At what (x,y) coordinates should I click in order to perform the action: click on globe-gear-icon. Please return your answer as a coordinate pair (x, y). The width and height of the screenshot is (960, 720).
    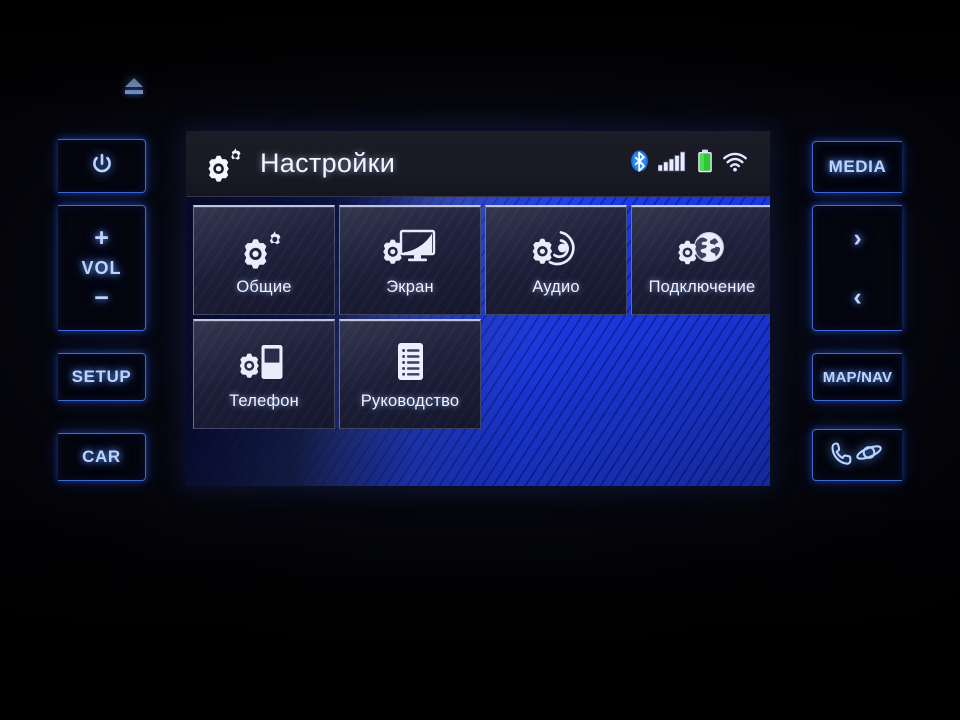
    Looking at the image, I should click on (702, 248).